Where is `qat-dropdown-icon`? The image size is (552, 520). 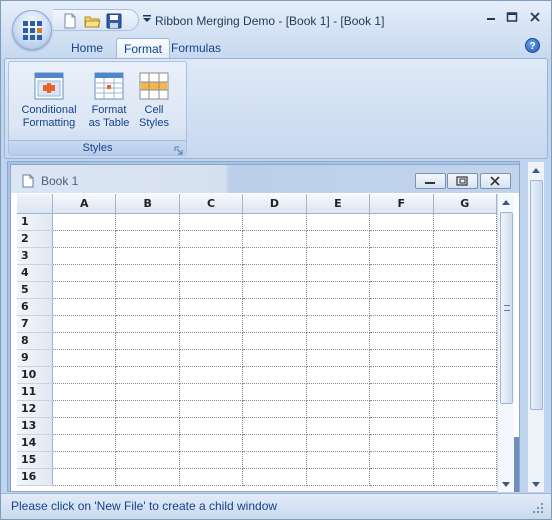 qat-dropdown-icon is located at coordinates (147, 18).